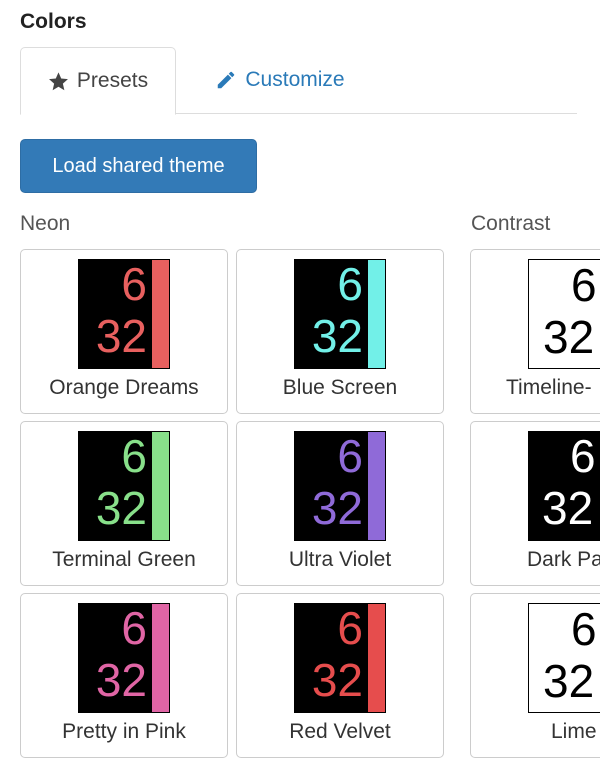 This screenshot has height=778, width=600. Describe the element at coordinates (53, 21) in the screenshot. I see `section-title: Colors` at that location.